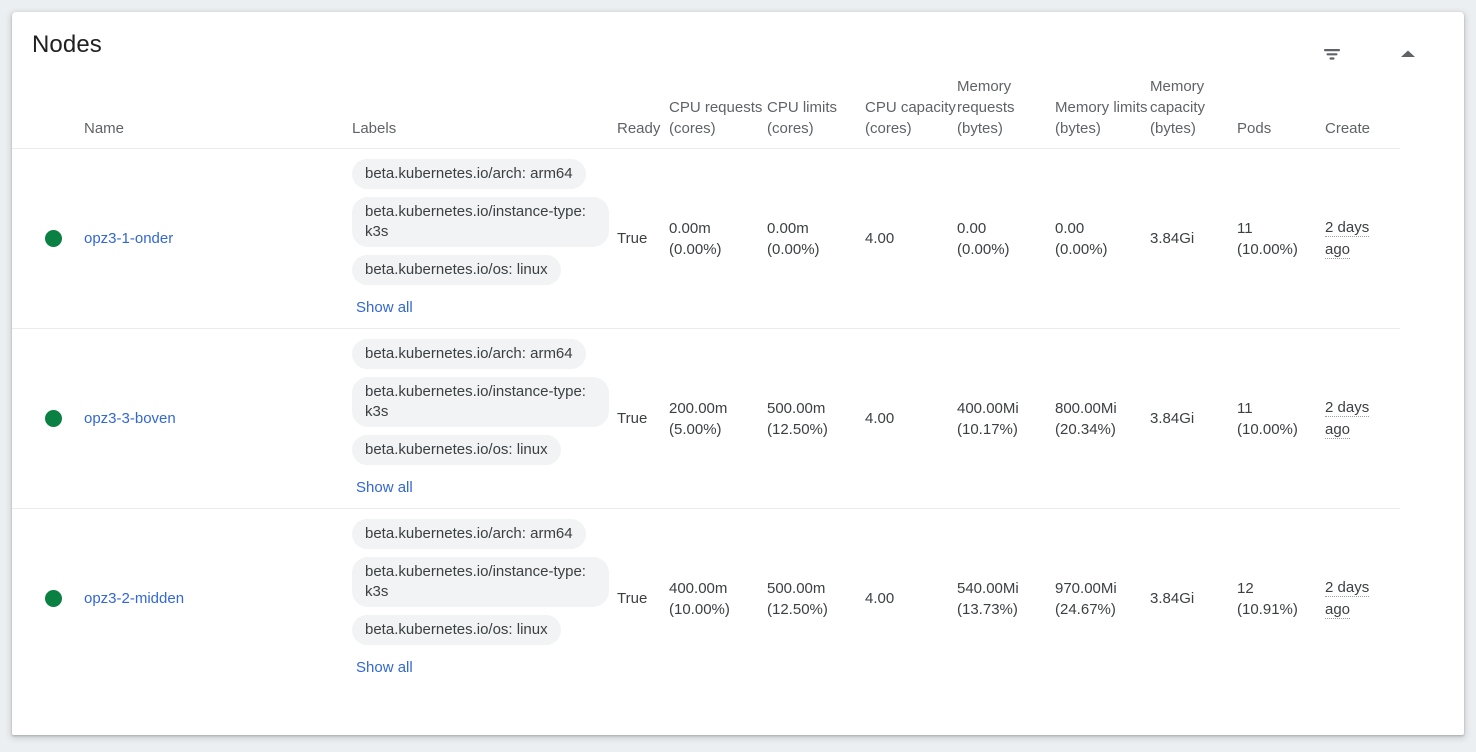 This screenshot has width=1476, height=752. What do you see at coordinates (1245, 588) in the screenshot?
I see `pods-value: 12` at bounding box center [1245, 588].